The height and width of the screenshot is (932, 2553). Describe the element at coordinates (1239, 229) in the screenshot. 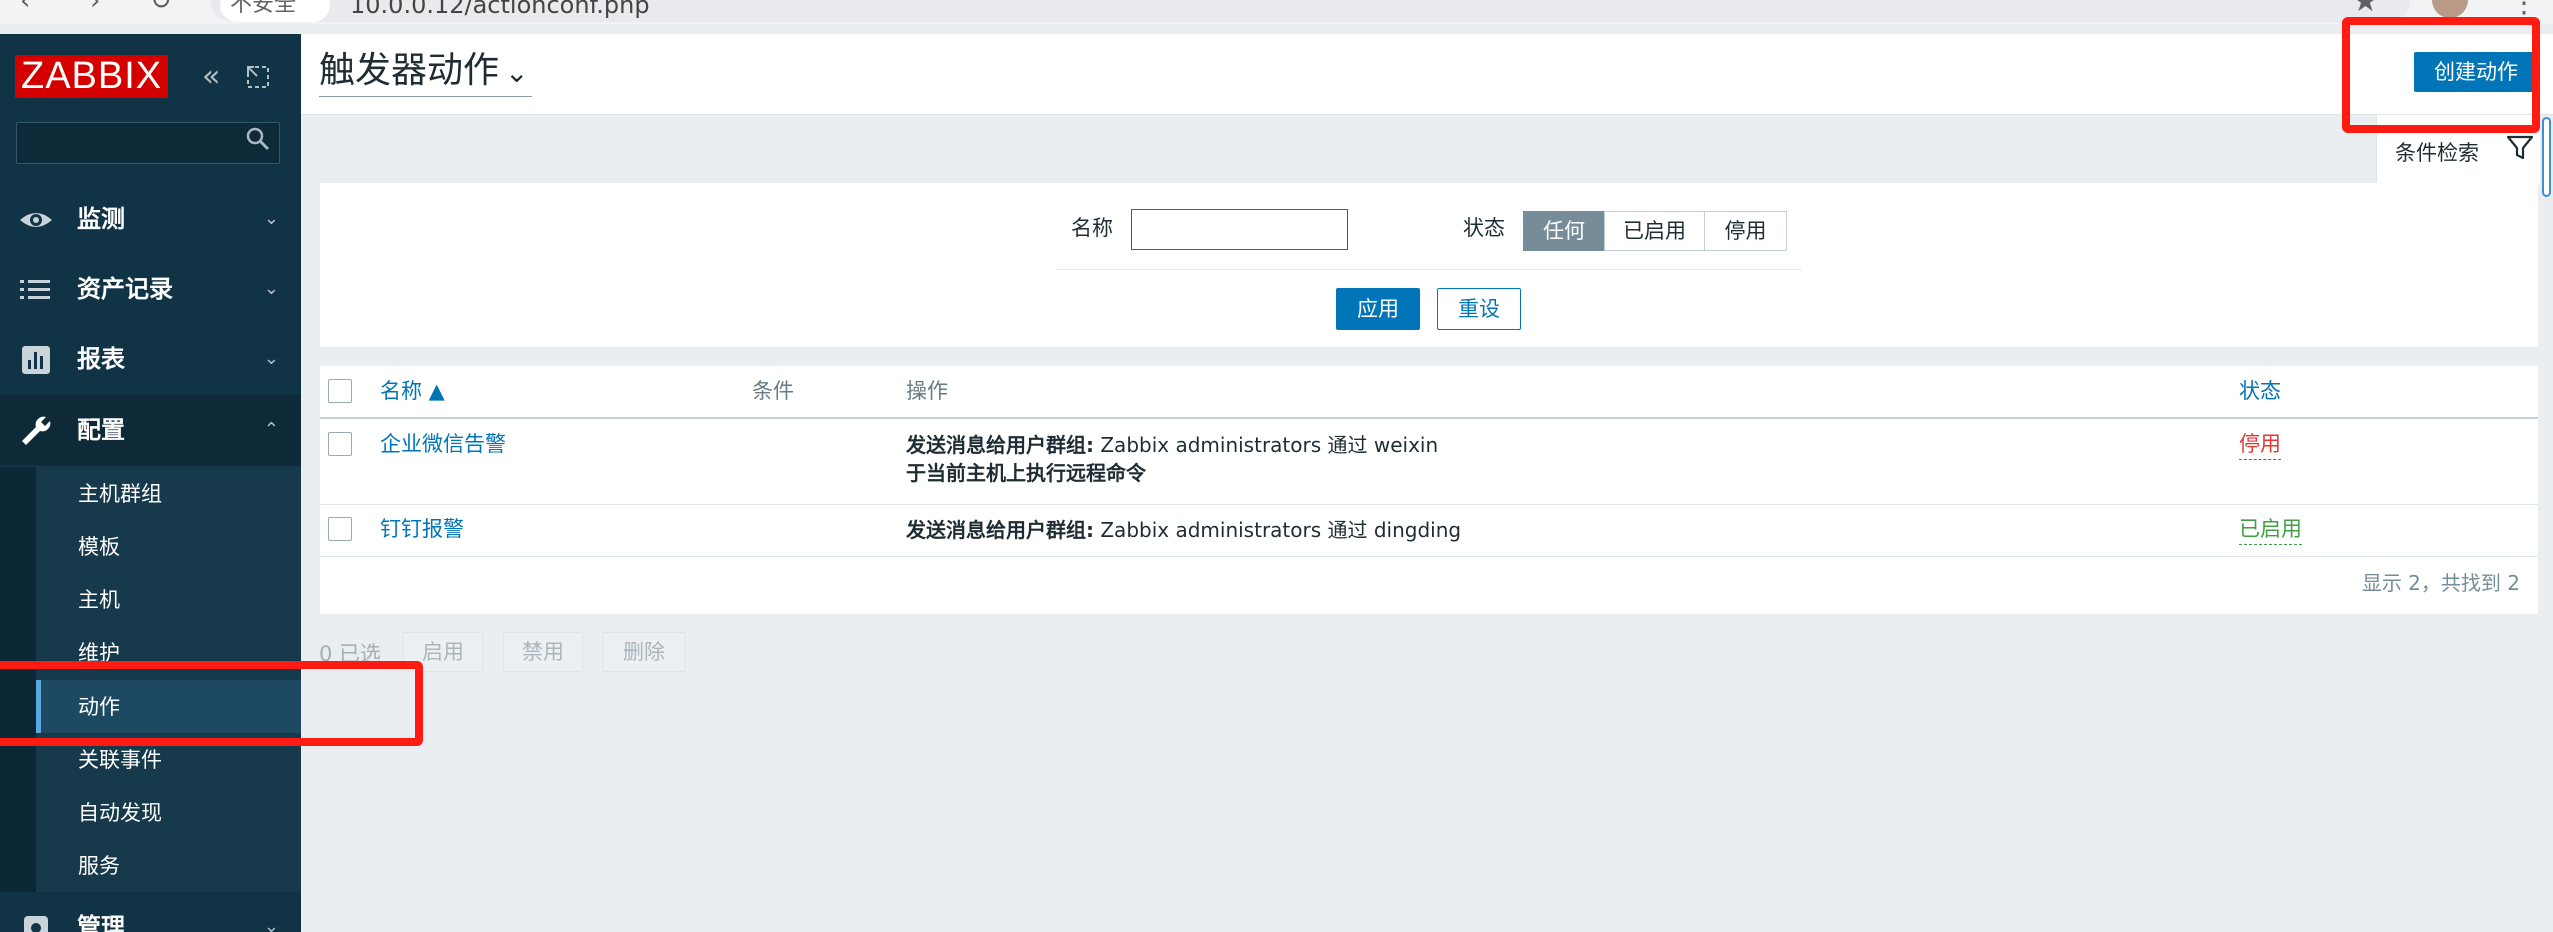

I see `name-filter-input` at that location.